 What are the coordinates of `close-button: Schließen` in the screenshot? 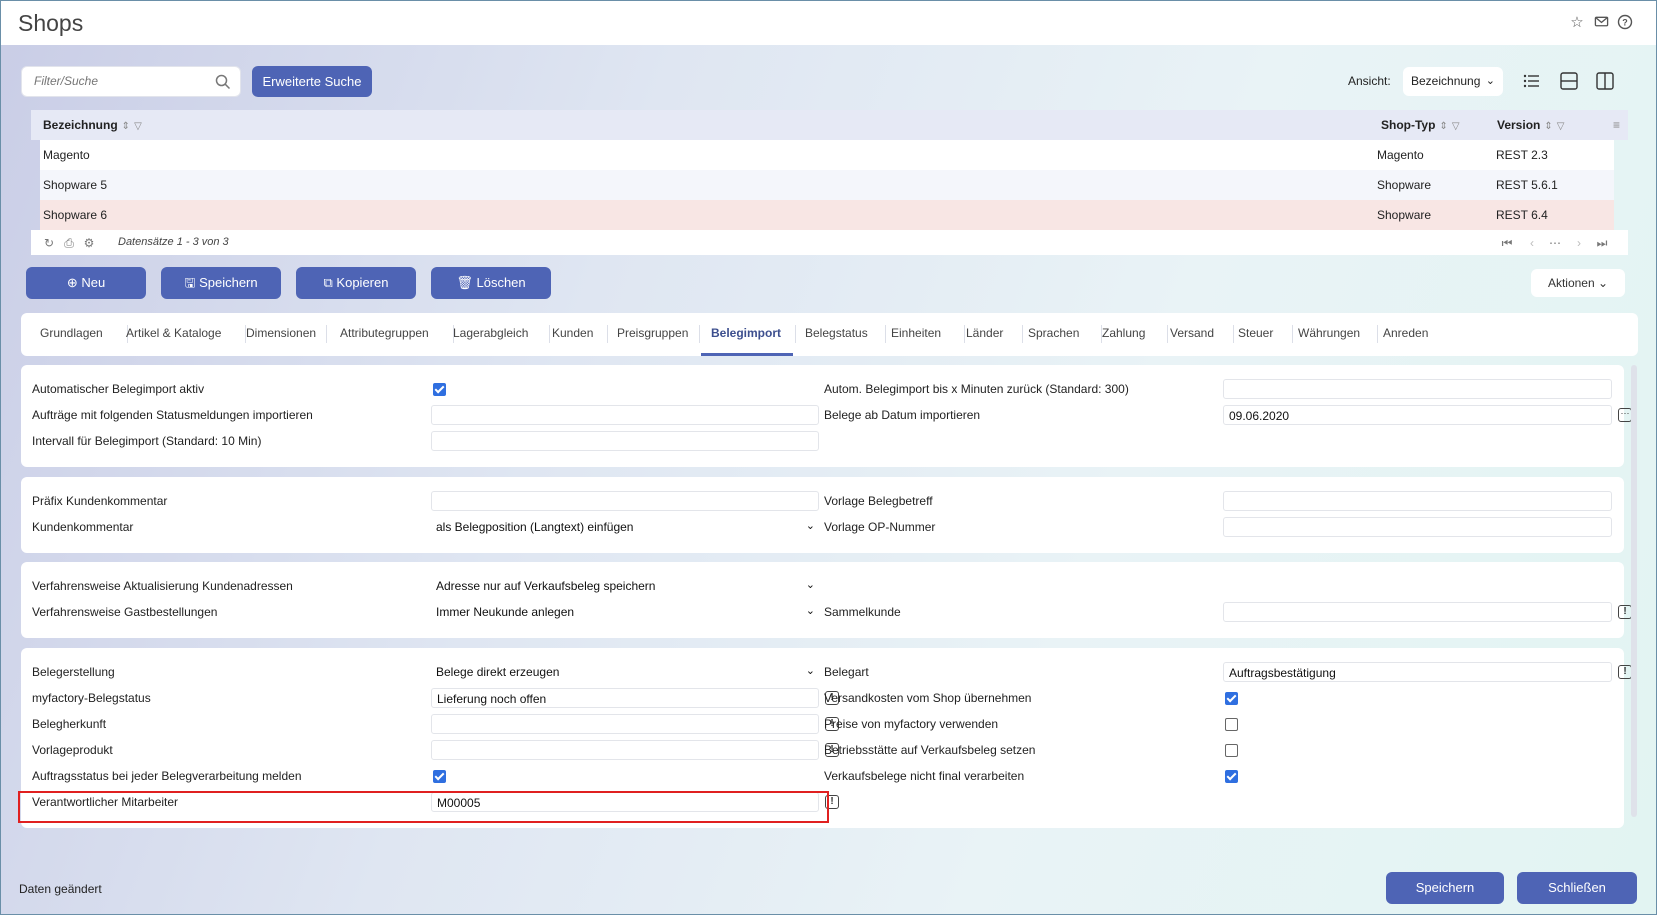 It's located at (1577, 888).